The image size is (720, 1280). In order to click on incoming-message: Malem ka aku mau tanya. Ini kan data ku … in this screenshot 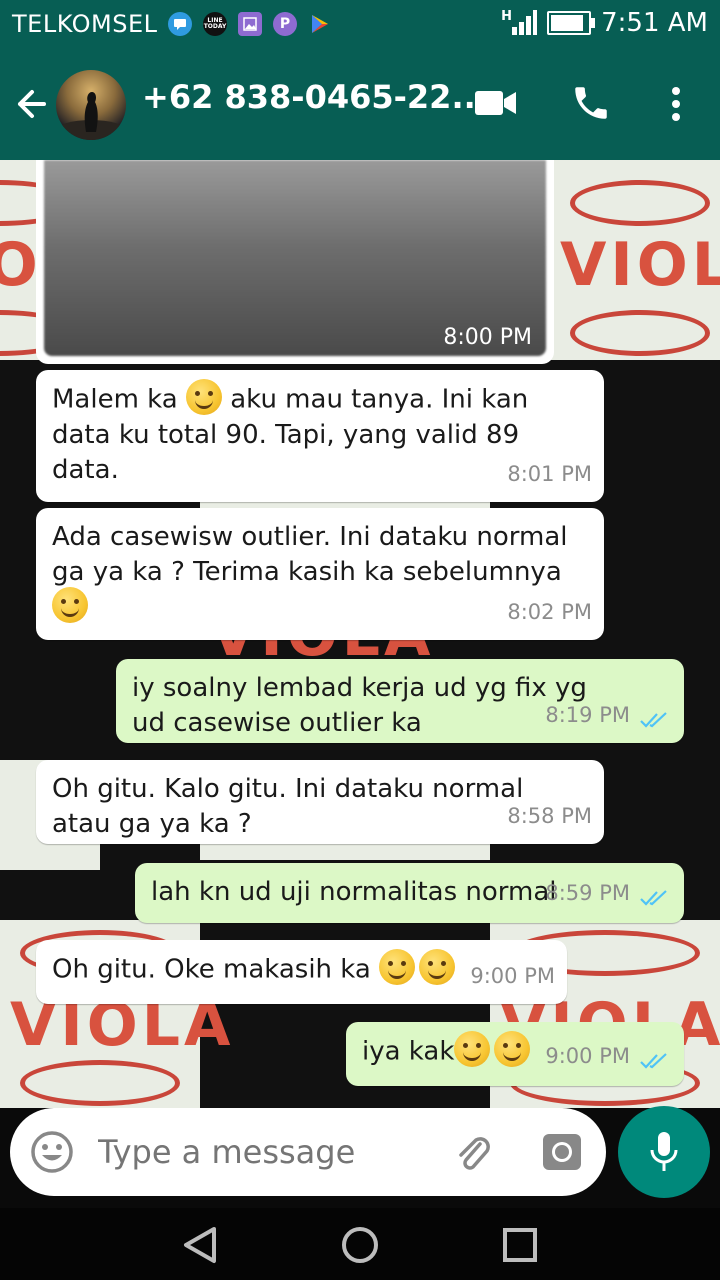, I will do `click(320, 436)`.